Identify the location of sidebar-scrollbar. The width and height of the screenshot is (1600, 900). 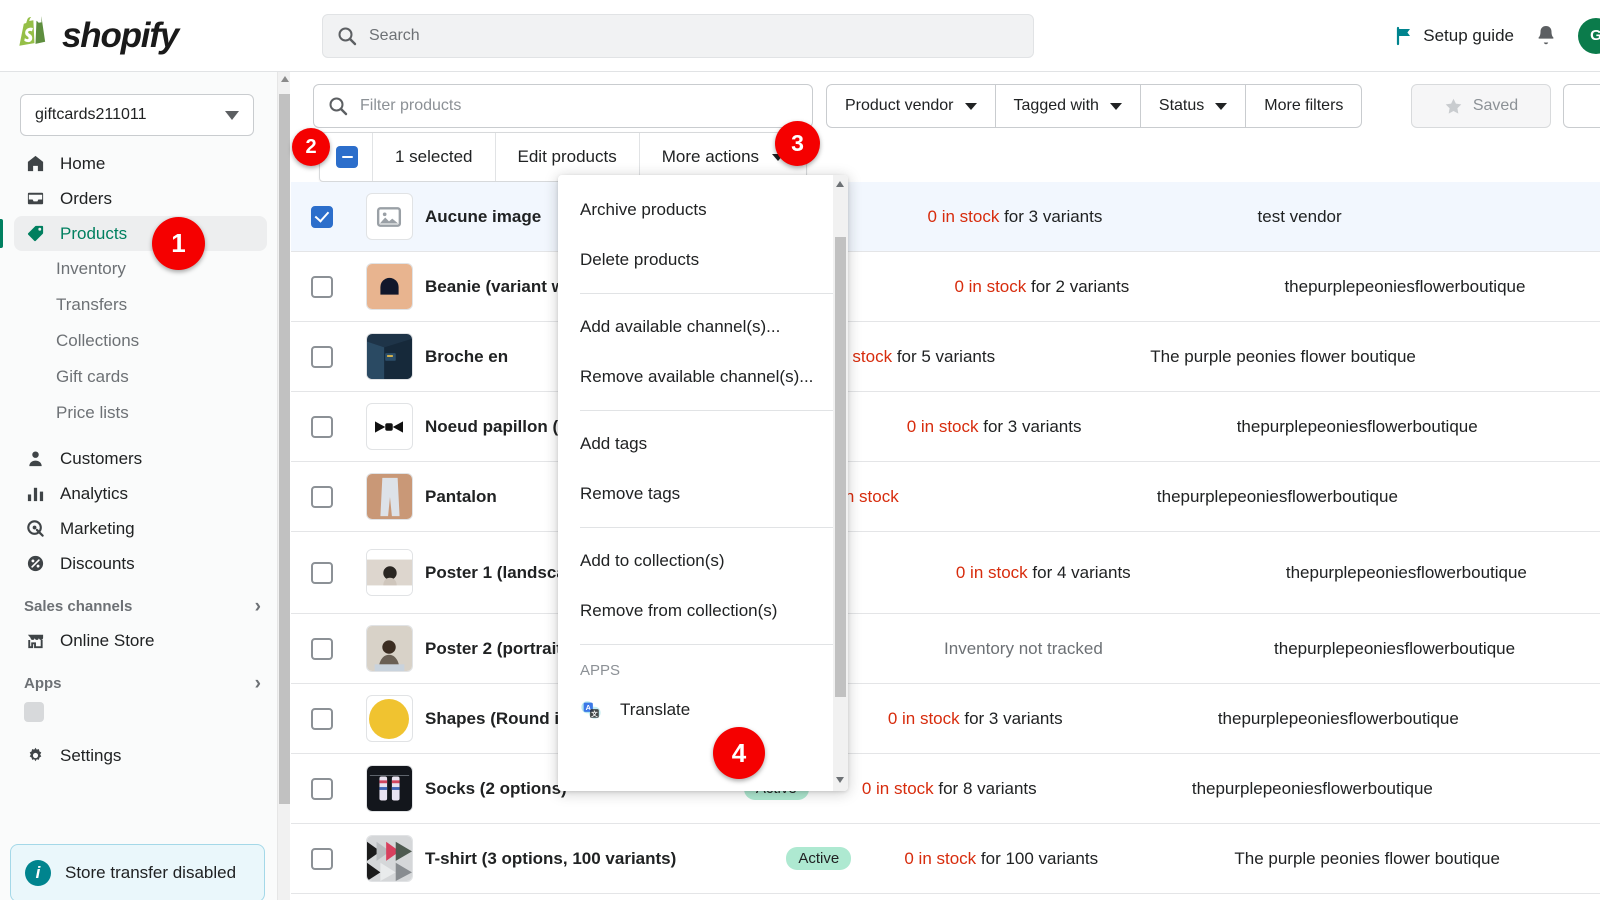
(283, 486).